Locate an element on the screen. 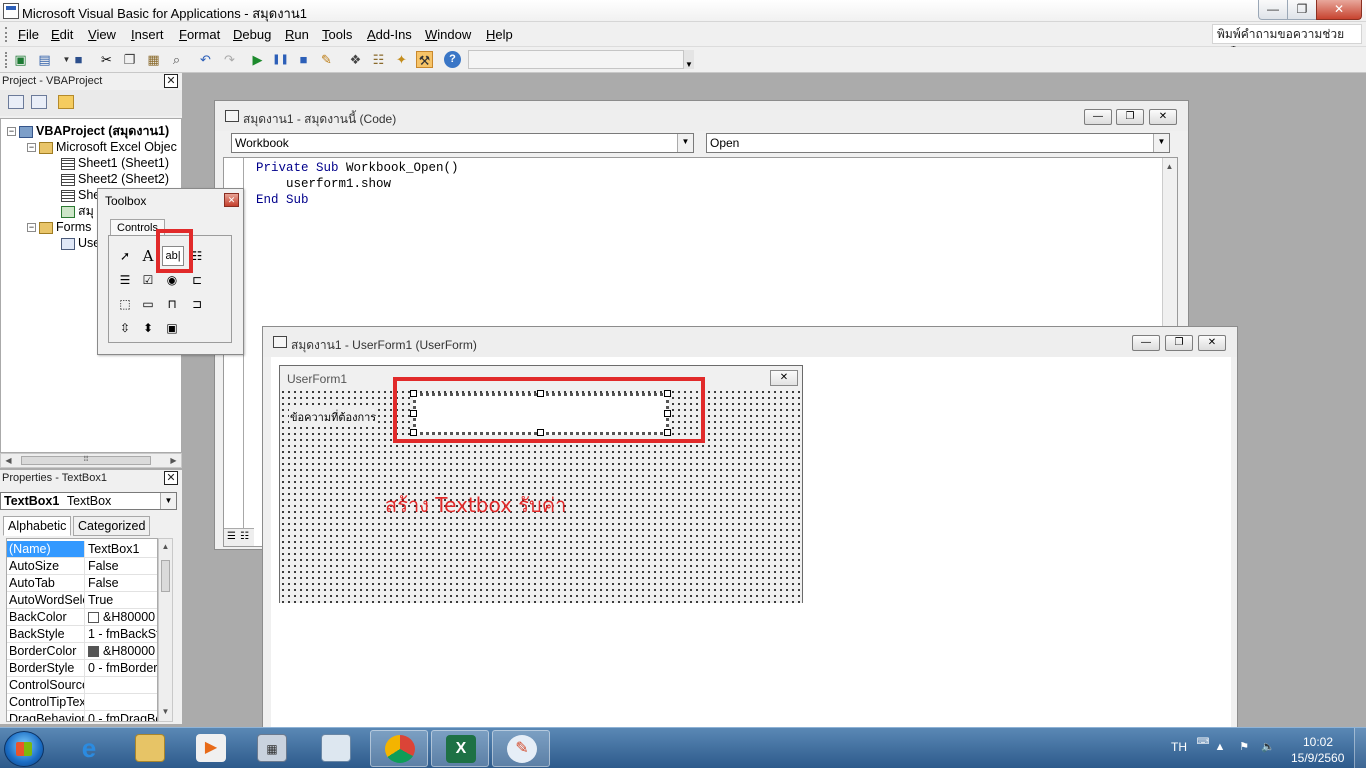 The image size is (1366, 768). tab-categorized: Categorized is located at coordinates (112, 526).